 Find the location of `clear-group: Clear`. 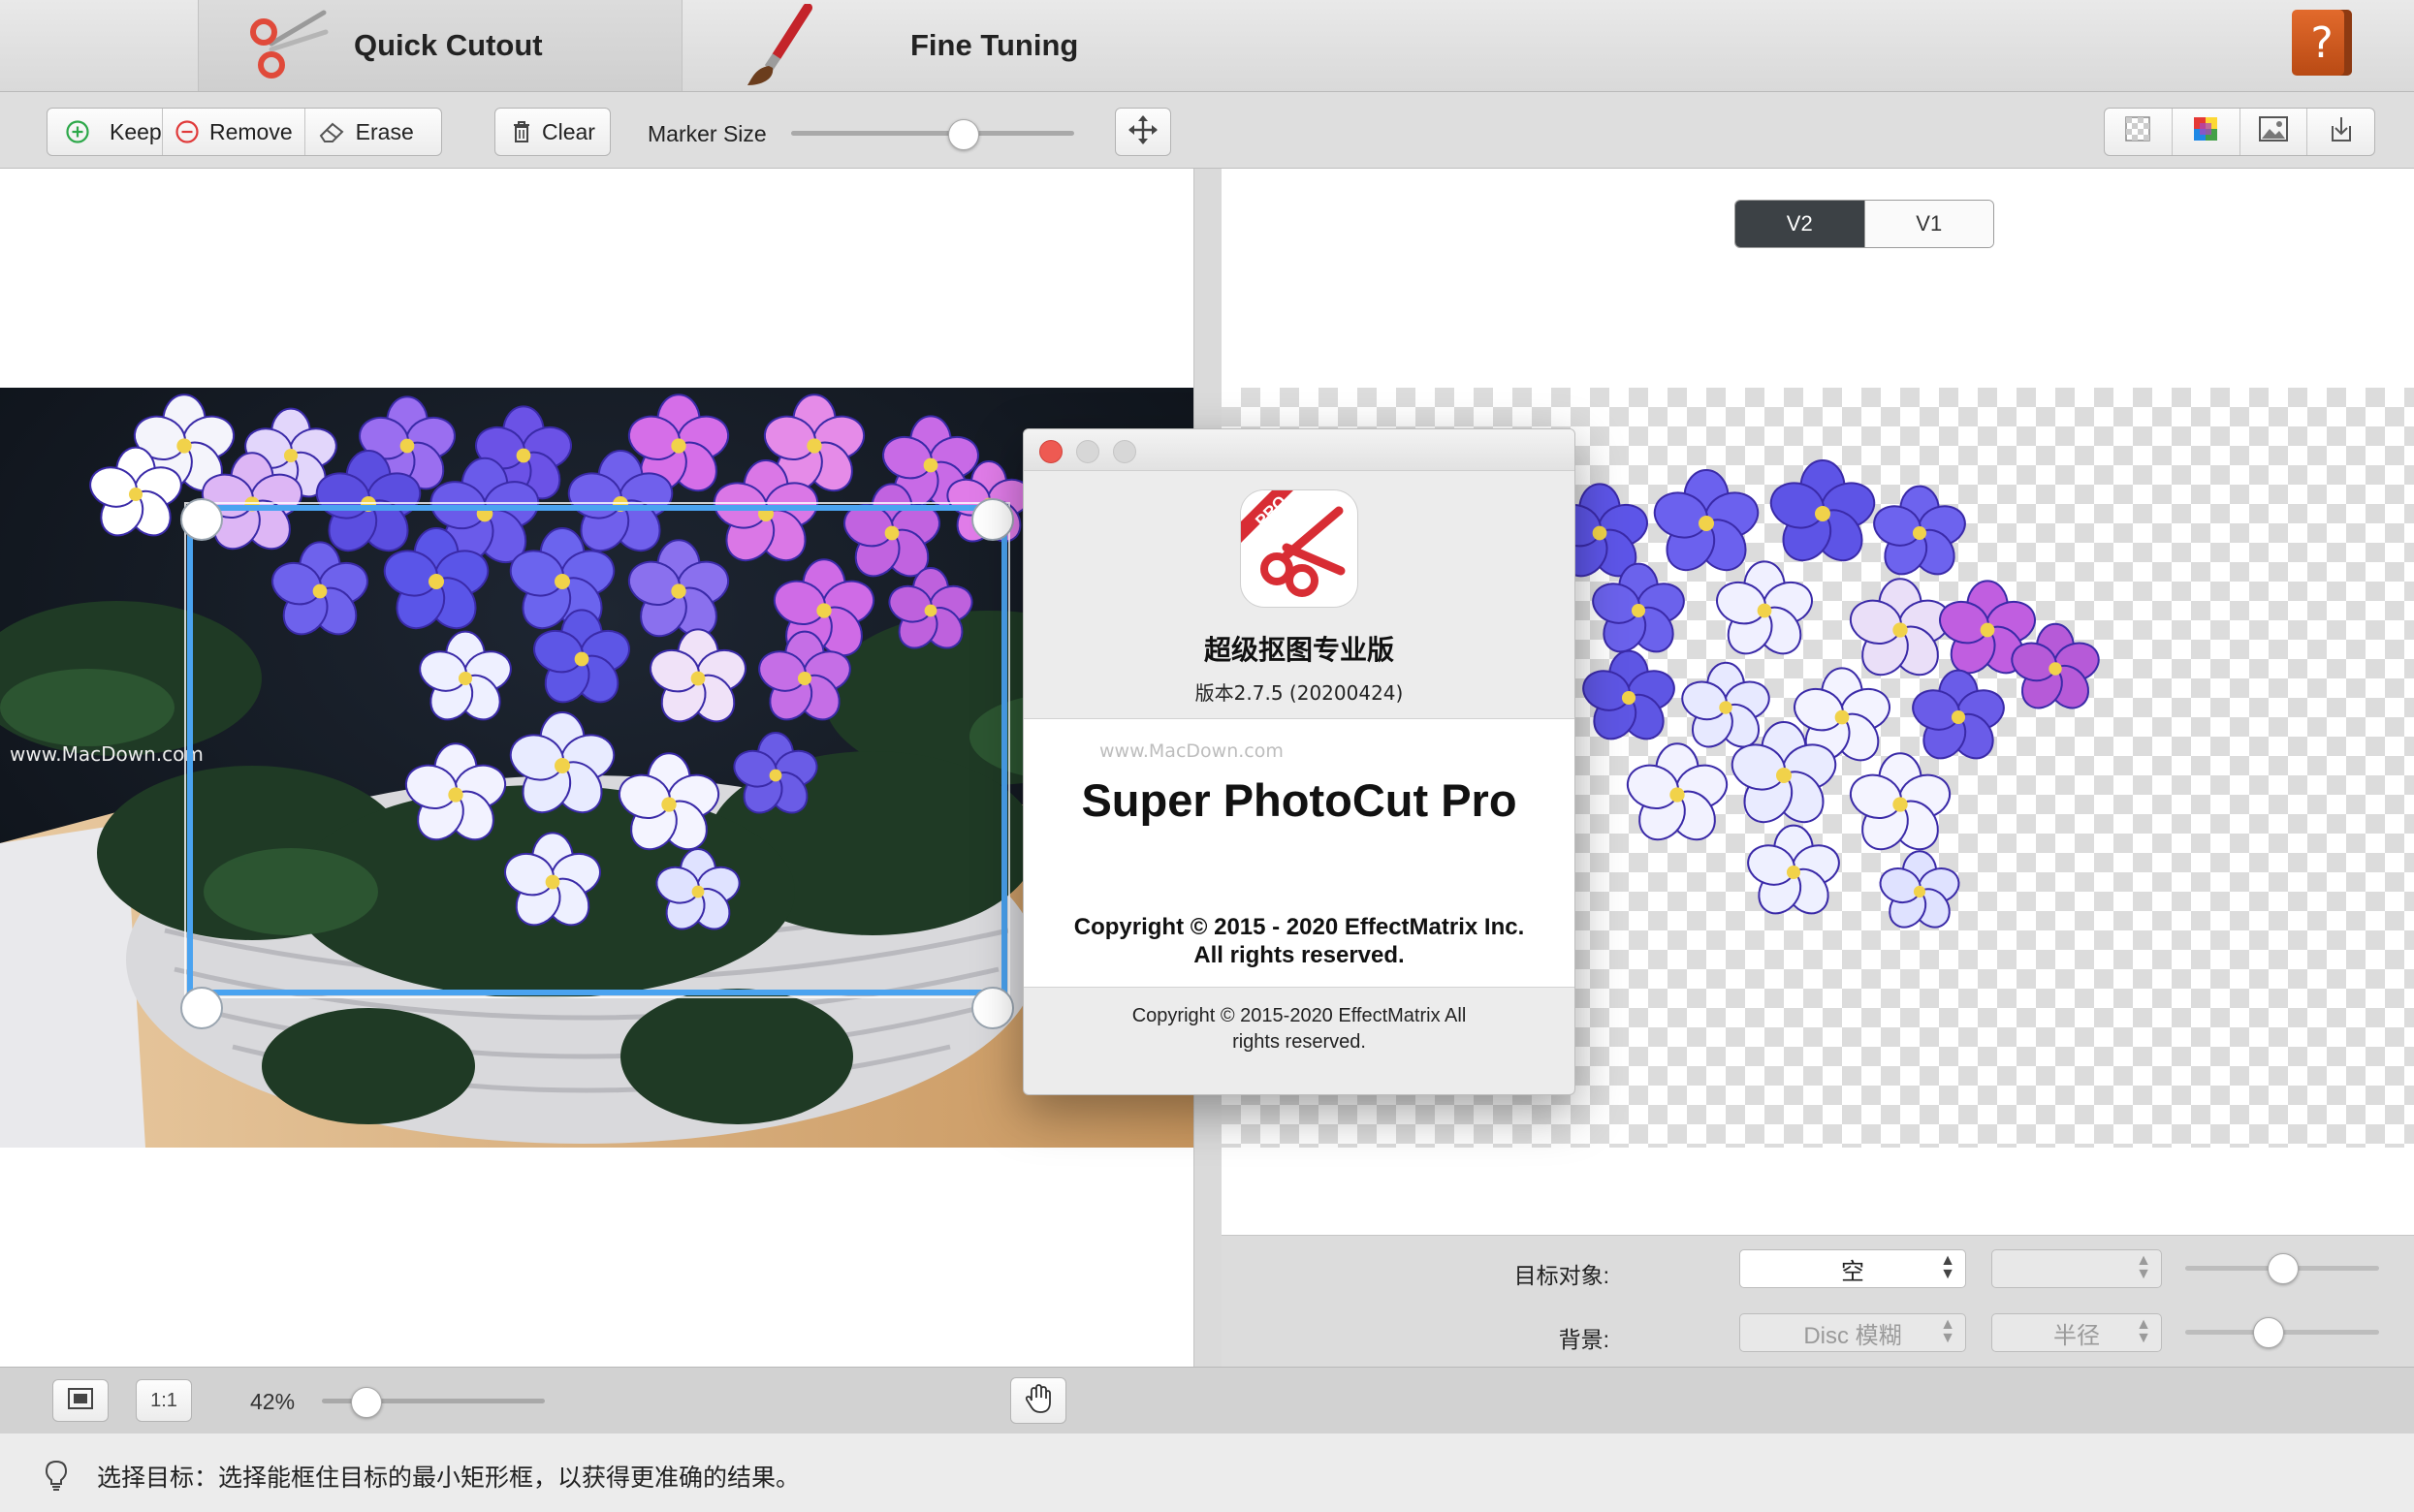

clear-group: Clear is located at coordinates (552, 132).